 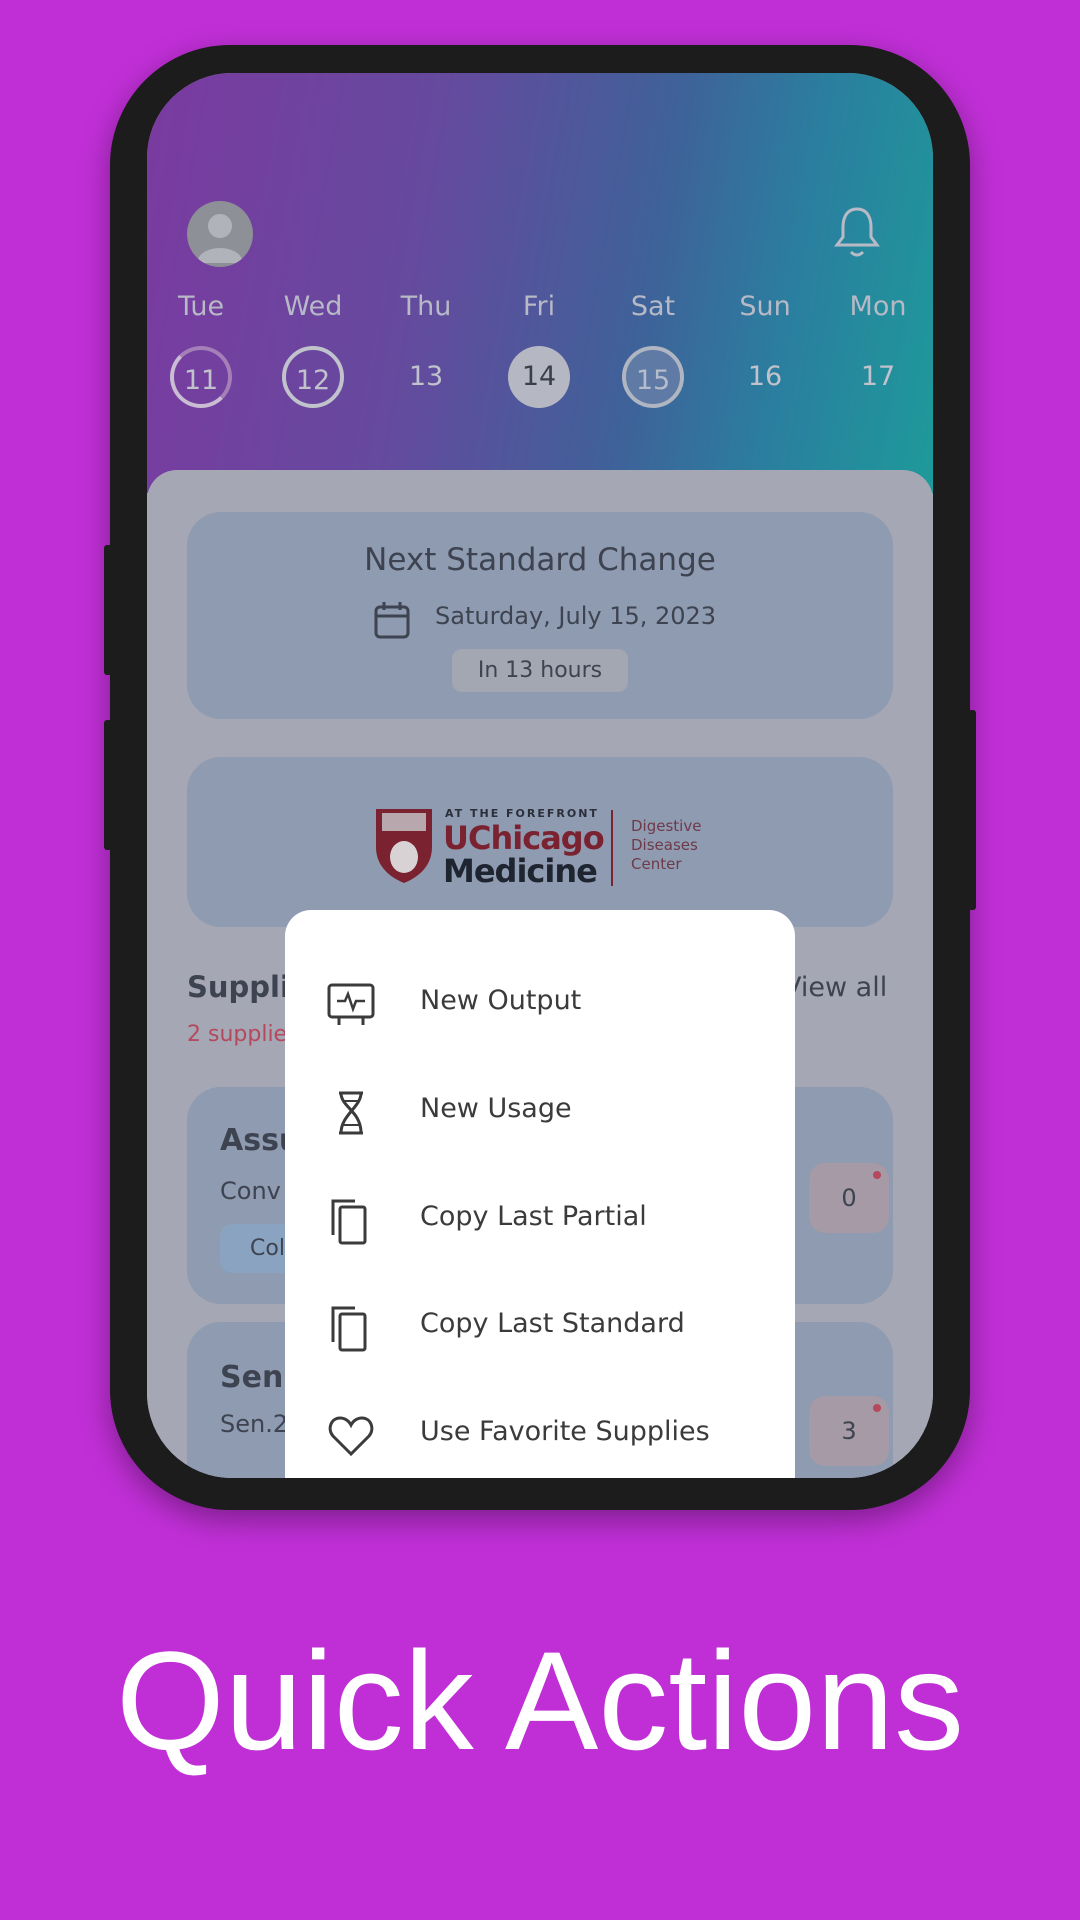 What do you see at coordinates (849, 1198) in the screenshot?
I see `supply-count-badge: 0` at bounding box center [849, 1198].